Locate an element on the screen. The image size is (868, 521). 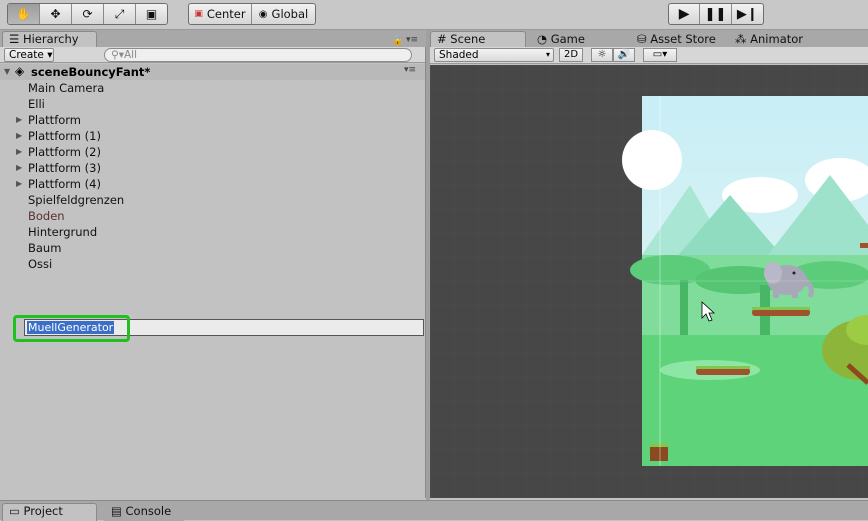
hierarchy-item-label: Plattform (3) is located at coordinates (64, 168).